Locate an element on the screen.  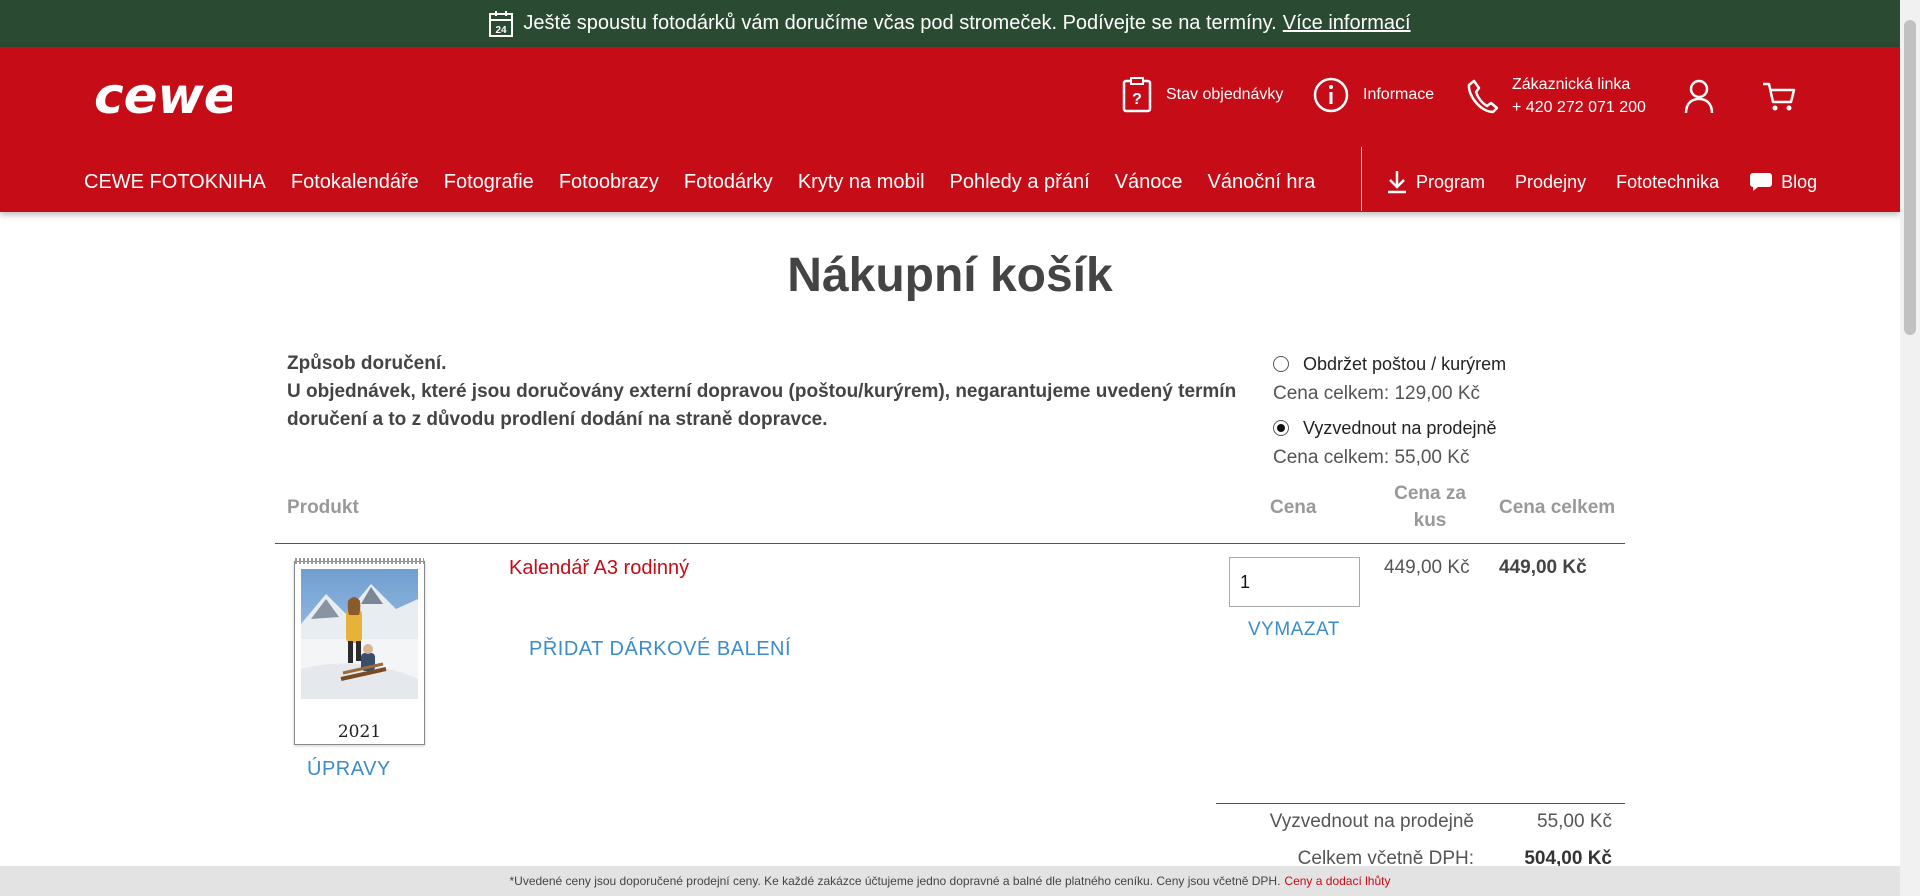
nav-item-pohledy-a-prani: Pohledy a přání is located at coordinates (1020, 182).